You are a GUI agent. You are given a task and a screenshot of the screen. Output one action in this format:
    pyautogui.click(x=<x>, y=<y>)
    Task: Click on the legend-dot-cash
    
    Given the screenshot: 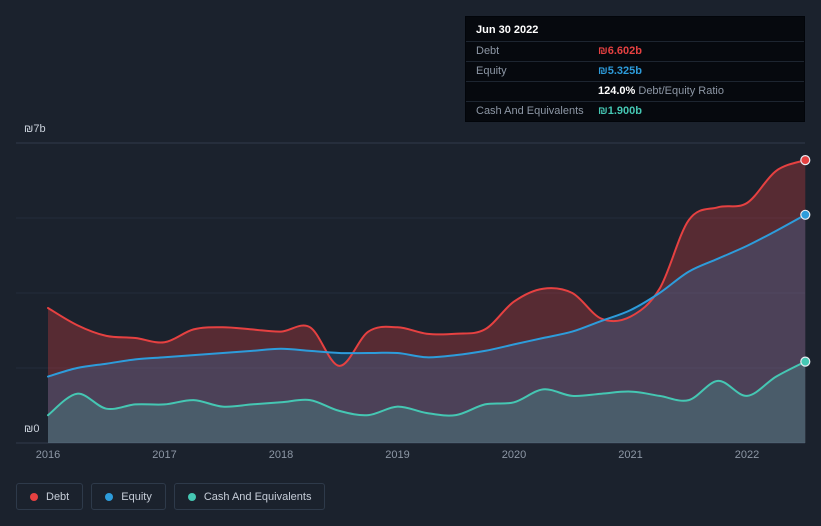 What is the action you would take?
    pyautogui.click(x=191, y=496)
    